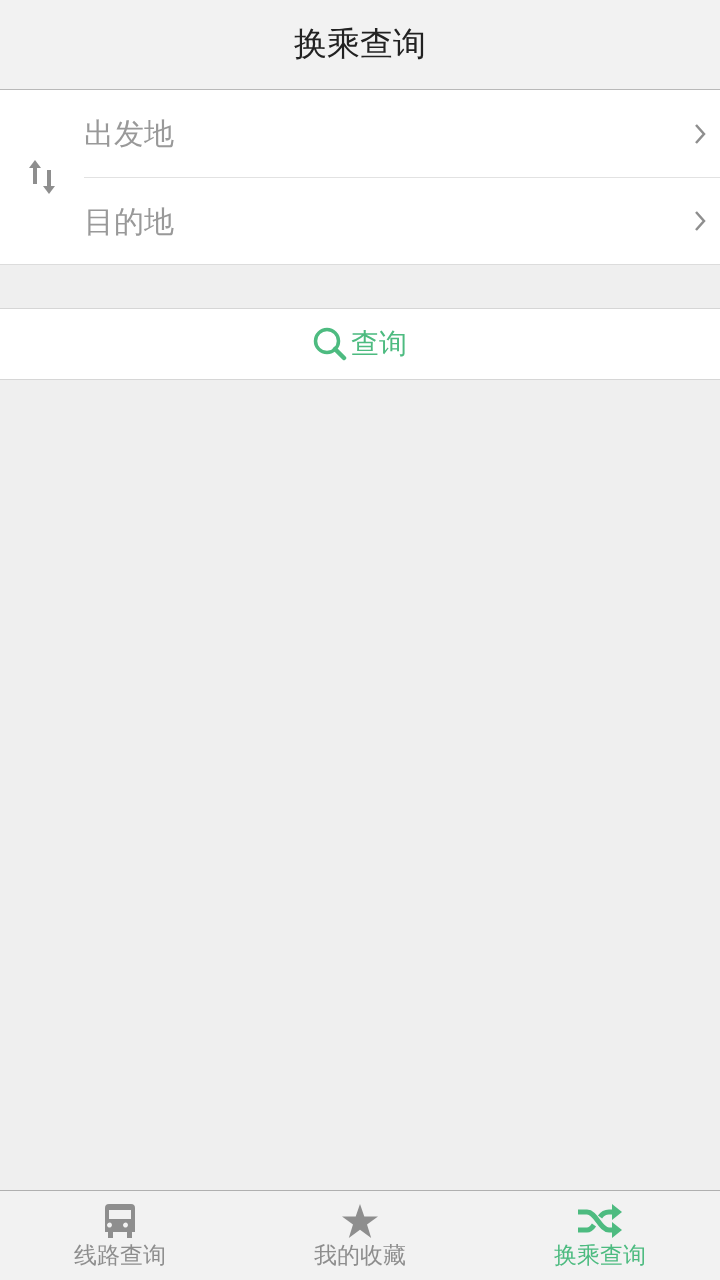 The height and width of the screenshot is (1280, 720). What do you see at coordinates (360, 344) in the screenshot?
I see `search-button: 查询` at bounding box center [360, 344].